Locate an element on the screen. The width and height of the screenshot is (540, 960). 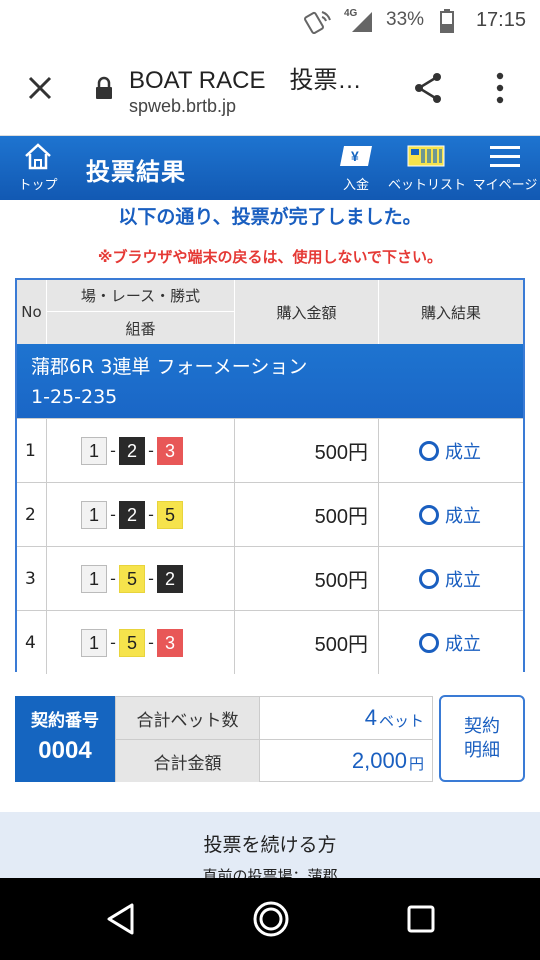
bet-count-unit: ベット is located at coordinates (401, 720).